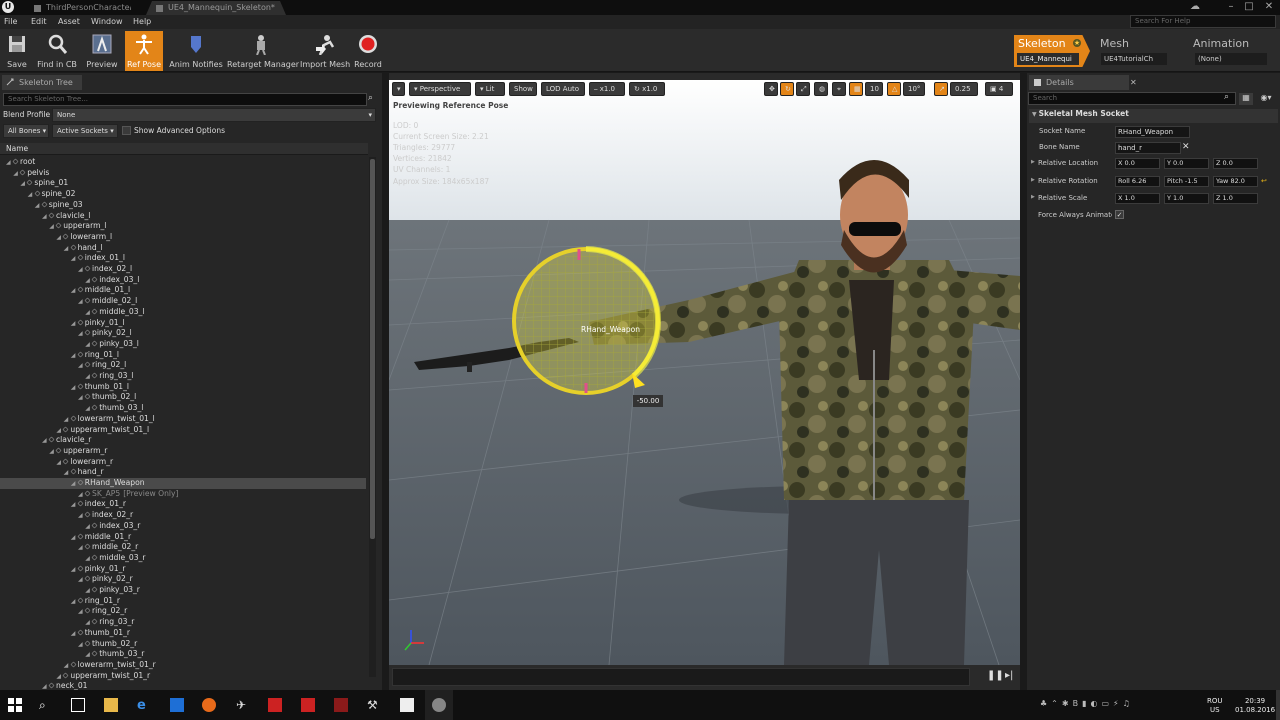  I want to click on tree-row: ◢ clavicle_l, so click(183, 216).